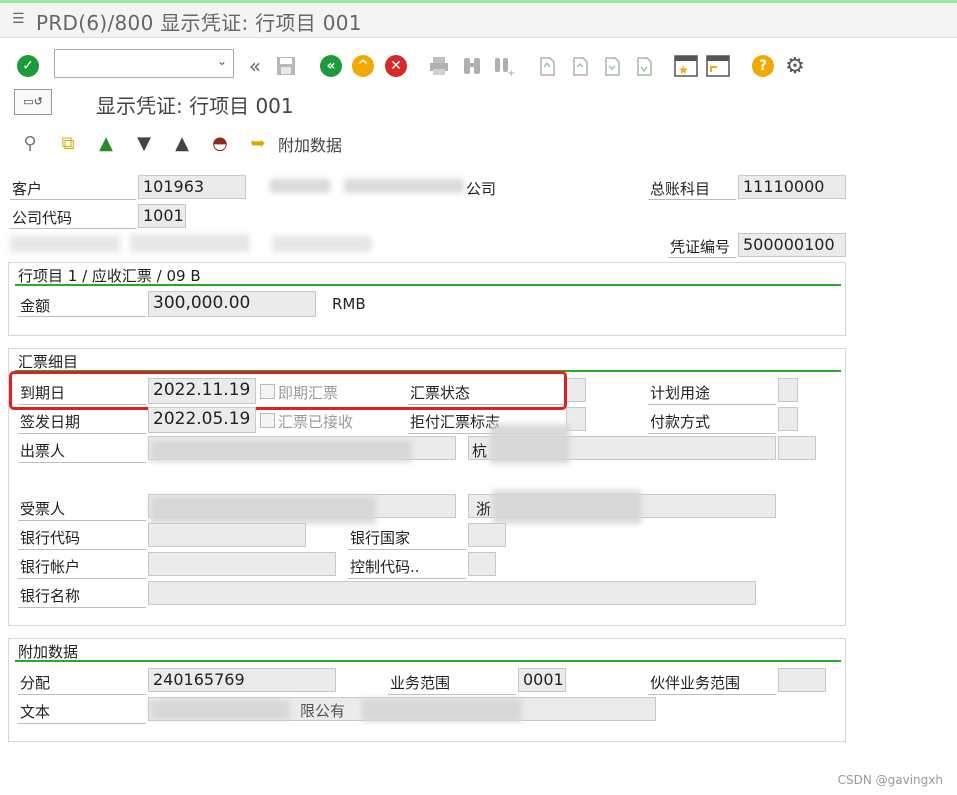  What do you see at coordinates (202, 420) in the screenshot?
I see `issue-date-field: 2022.05.19` at bounding box center [202, 420].